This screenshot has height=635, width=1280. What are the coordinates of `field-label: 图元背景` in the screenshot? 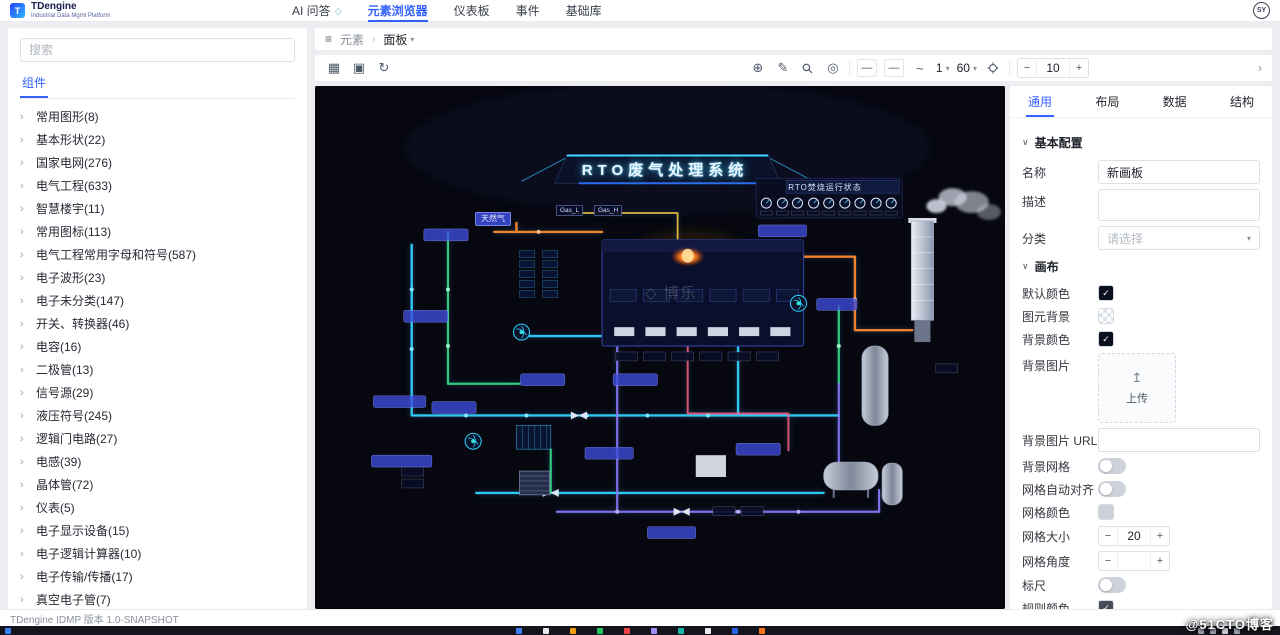 It's located at (1046, 316).